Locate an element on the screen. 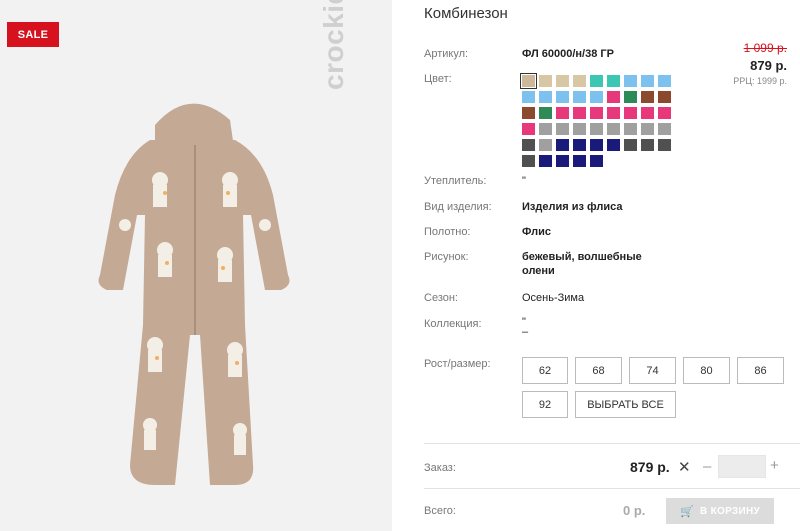  size-option-86: 86 is located at coordinates (760, 370).